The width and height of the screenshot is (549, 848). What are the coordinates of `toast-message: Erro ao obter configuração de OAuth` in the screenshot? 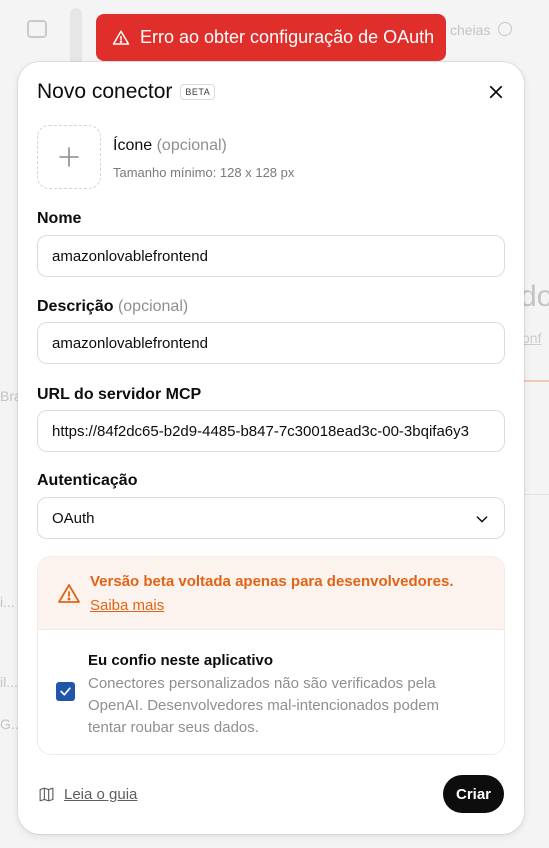 It's located at (287, 37).